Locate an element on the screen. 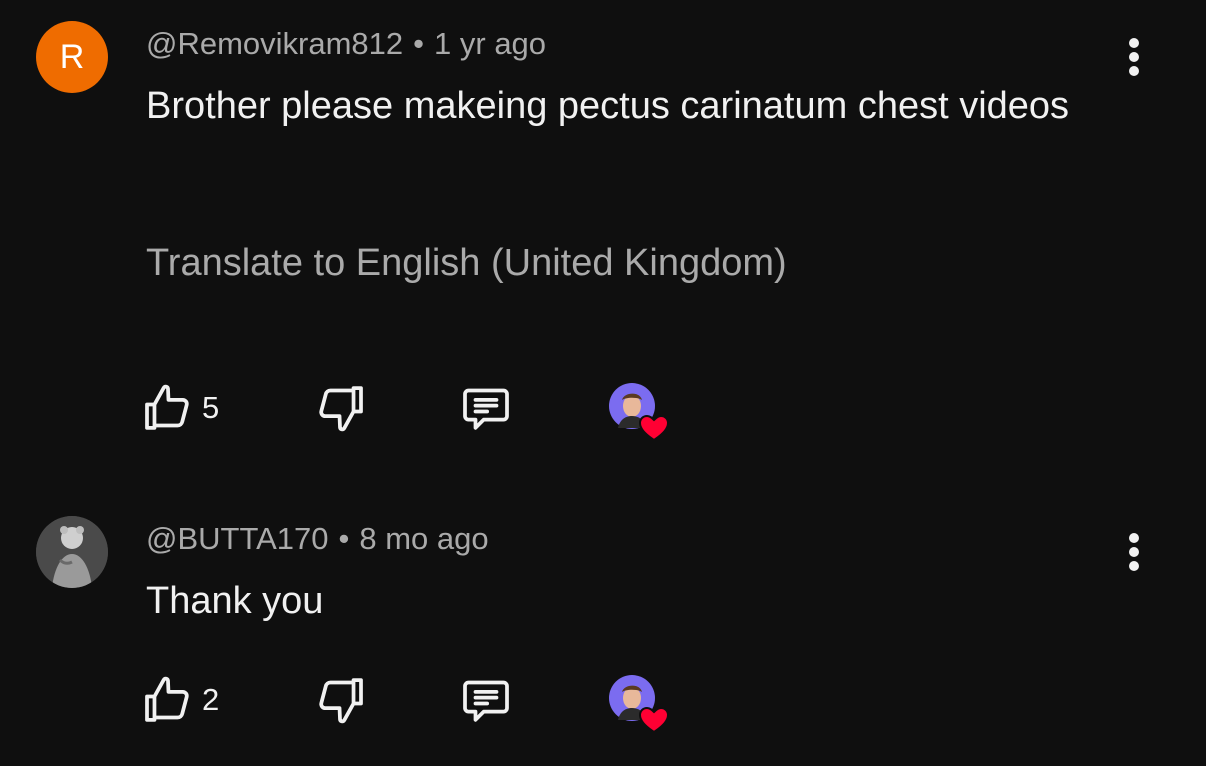  comment-actions: 2 is located at coordinates (420, 702).